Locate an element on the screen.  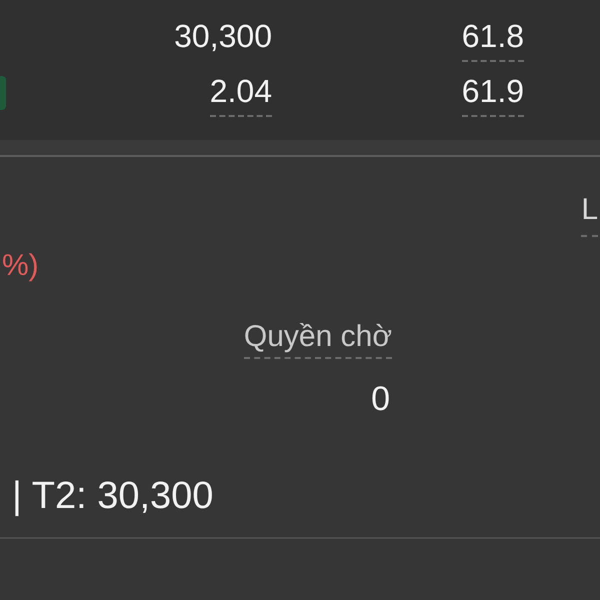
quote-value: 30,300 is located at coordinates (223, 36).